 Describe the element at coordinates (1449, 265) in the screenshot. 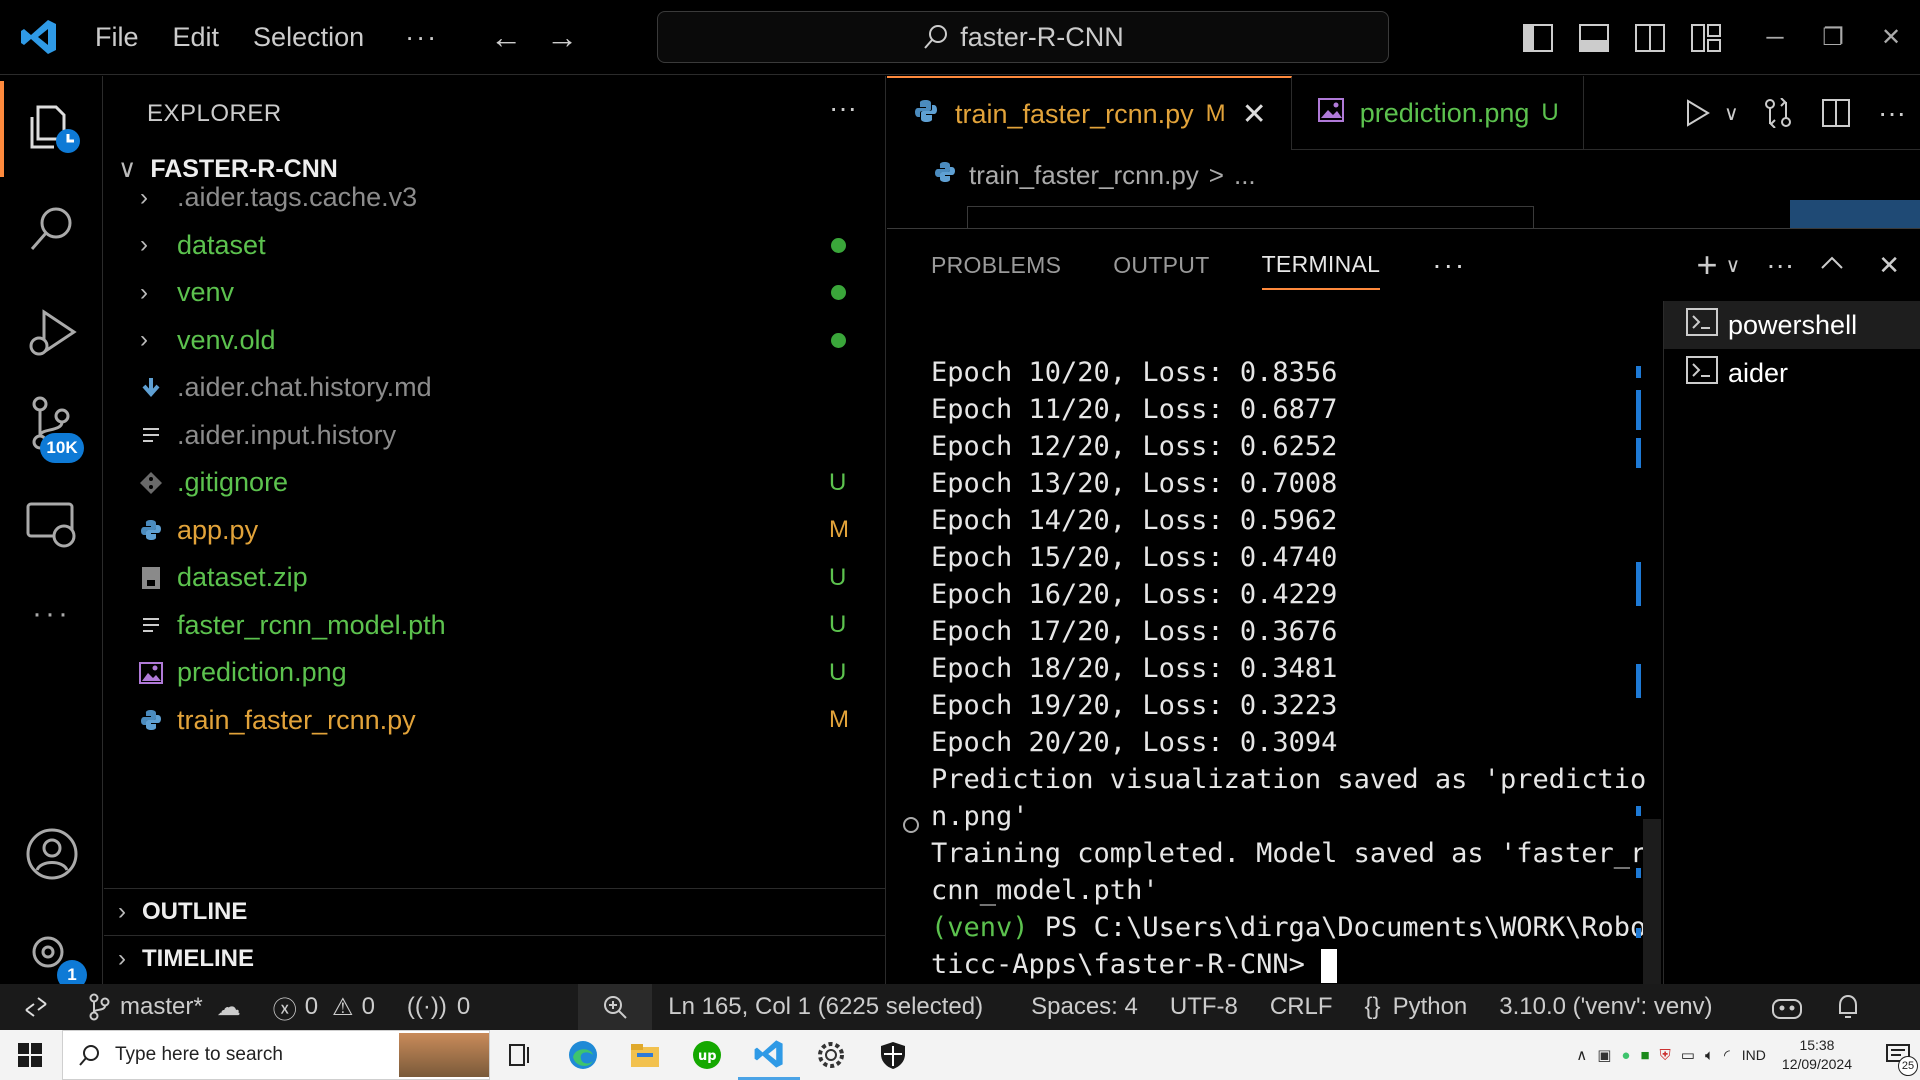

I see `panel-more-button: ···` at that location.